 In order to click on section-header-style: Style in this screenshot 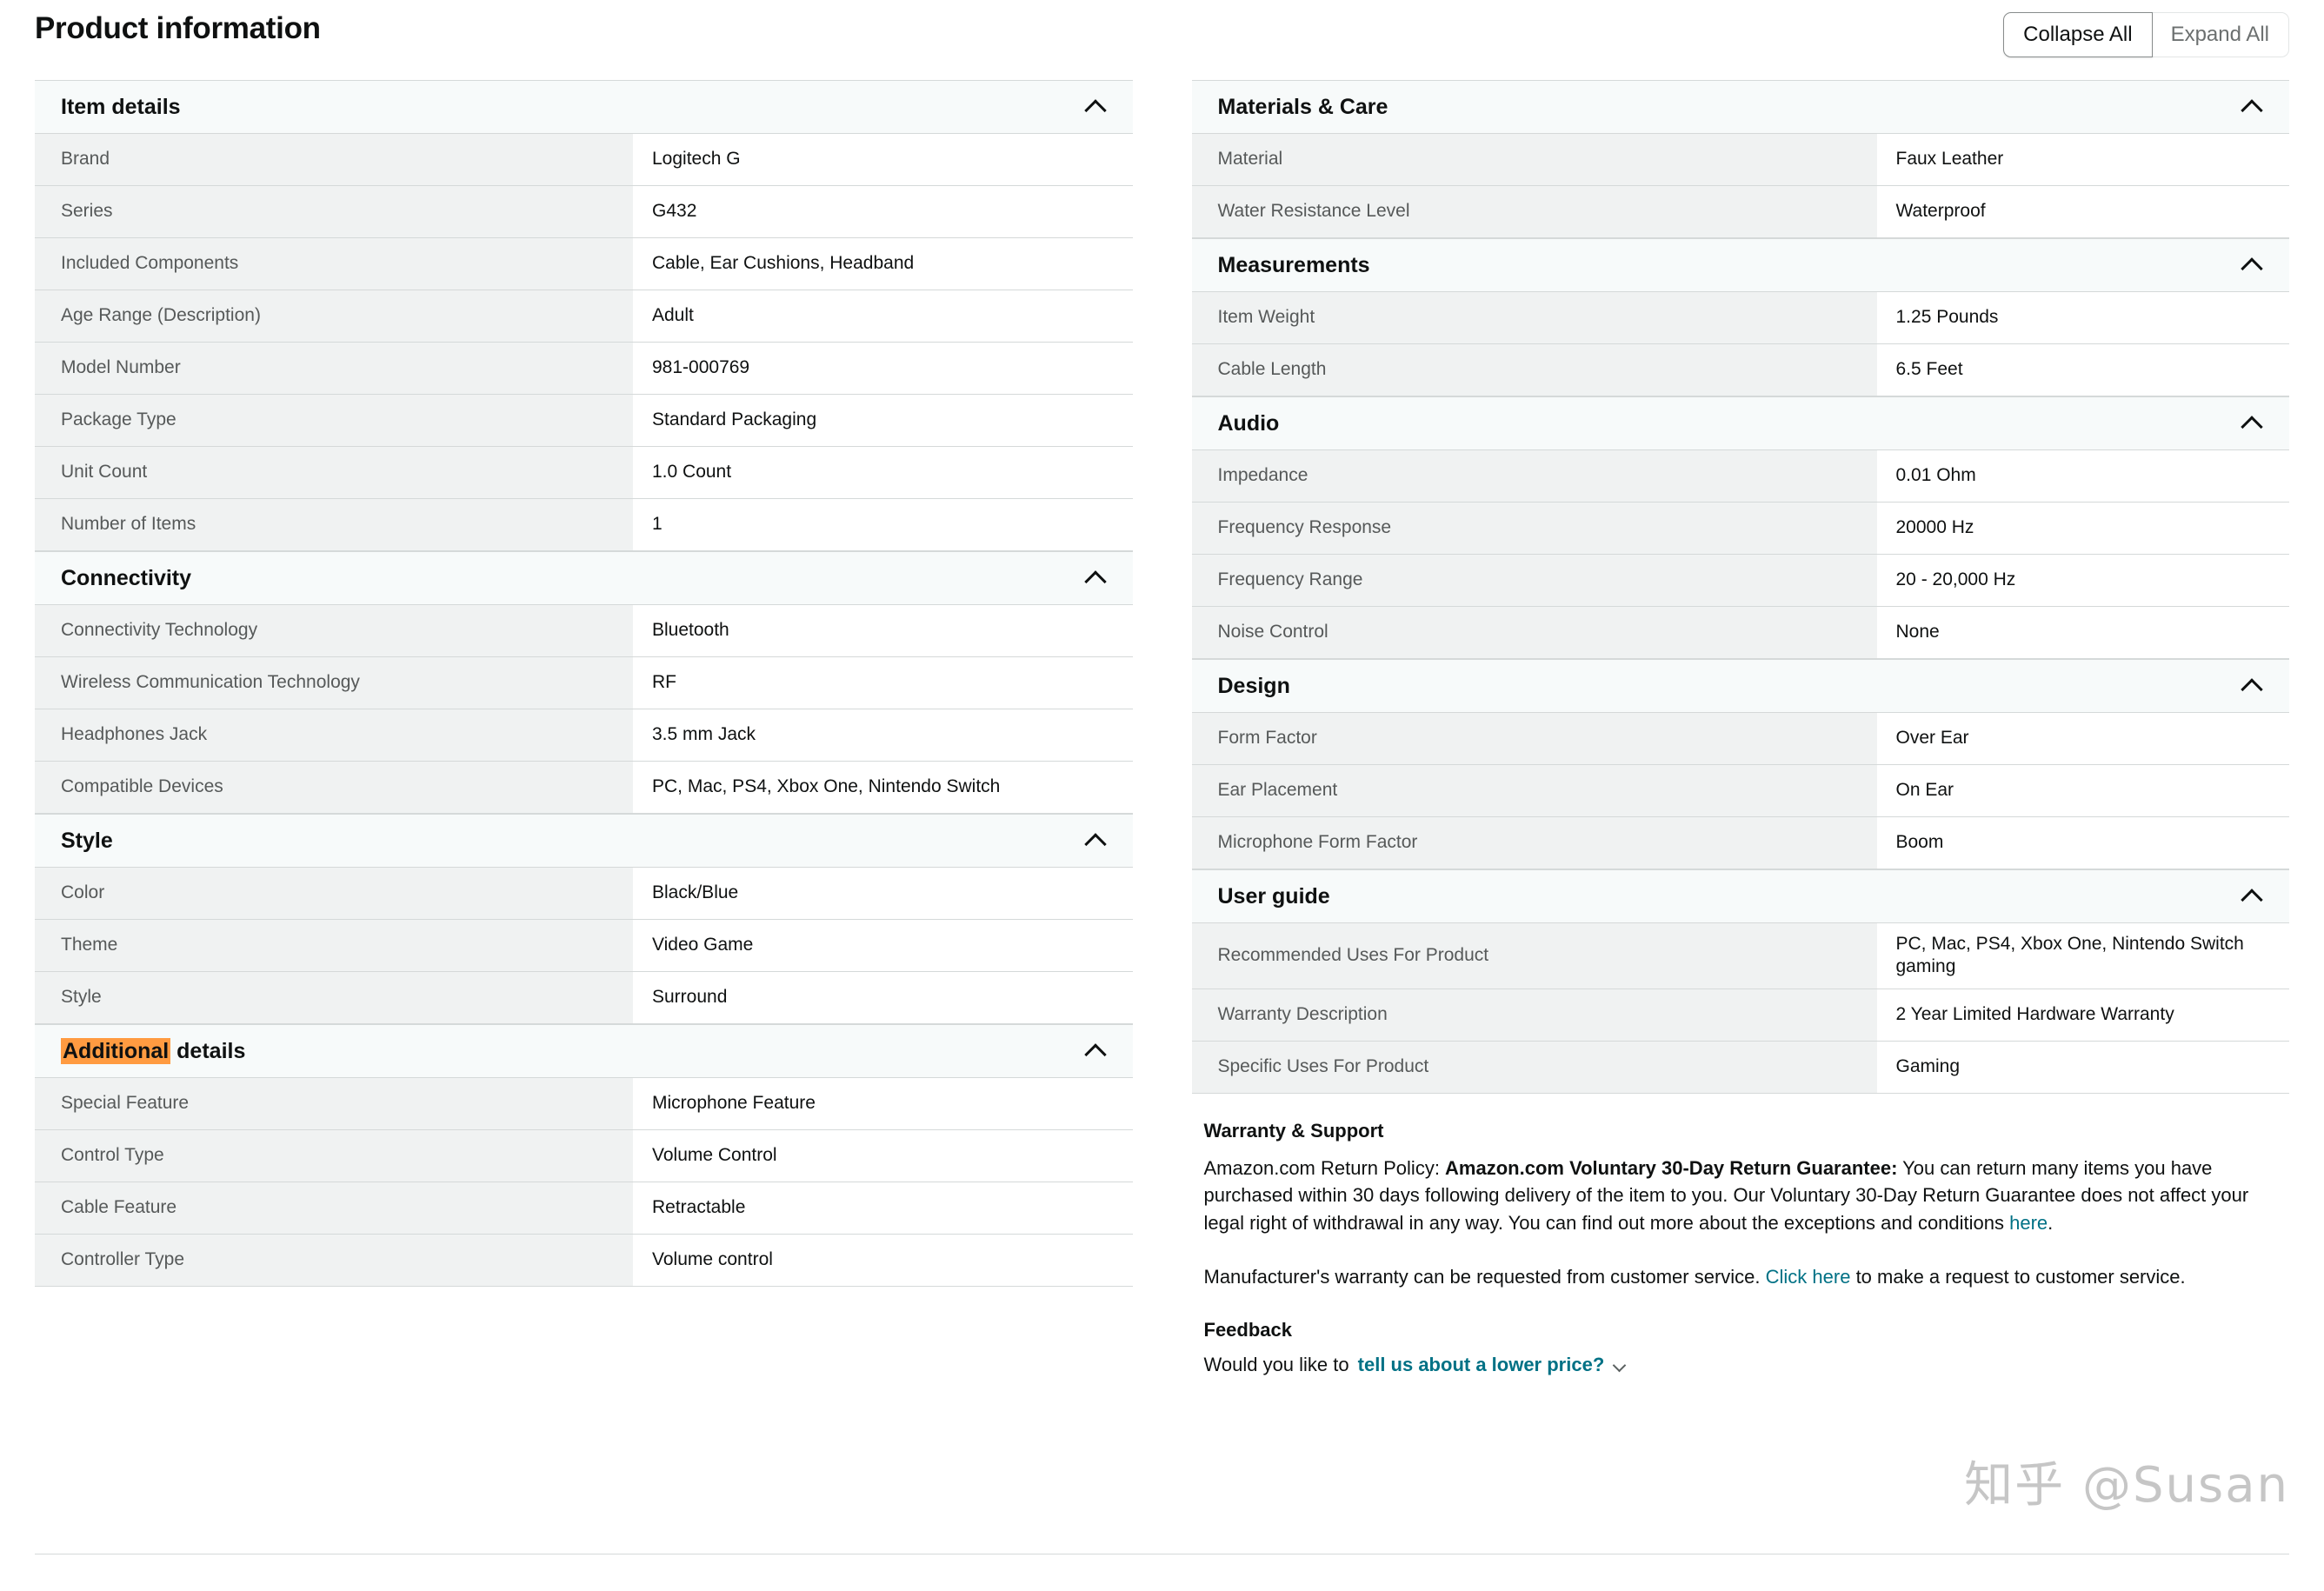, I will do `click(584, 841)`.